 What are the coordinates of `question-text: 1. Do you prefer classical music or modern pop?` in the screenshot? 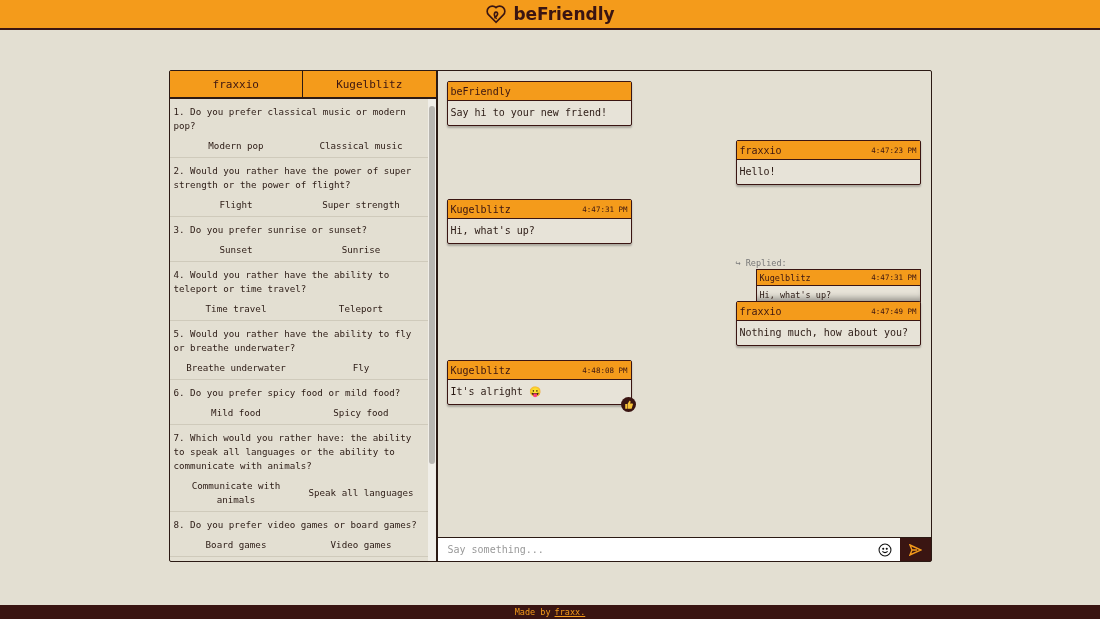 It's located at (290, 119).